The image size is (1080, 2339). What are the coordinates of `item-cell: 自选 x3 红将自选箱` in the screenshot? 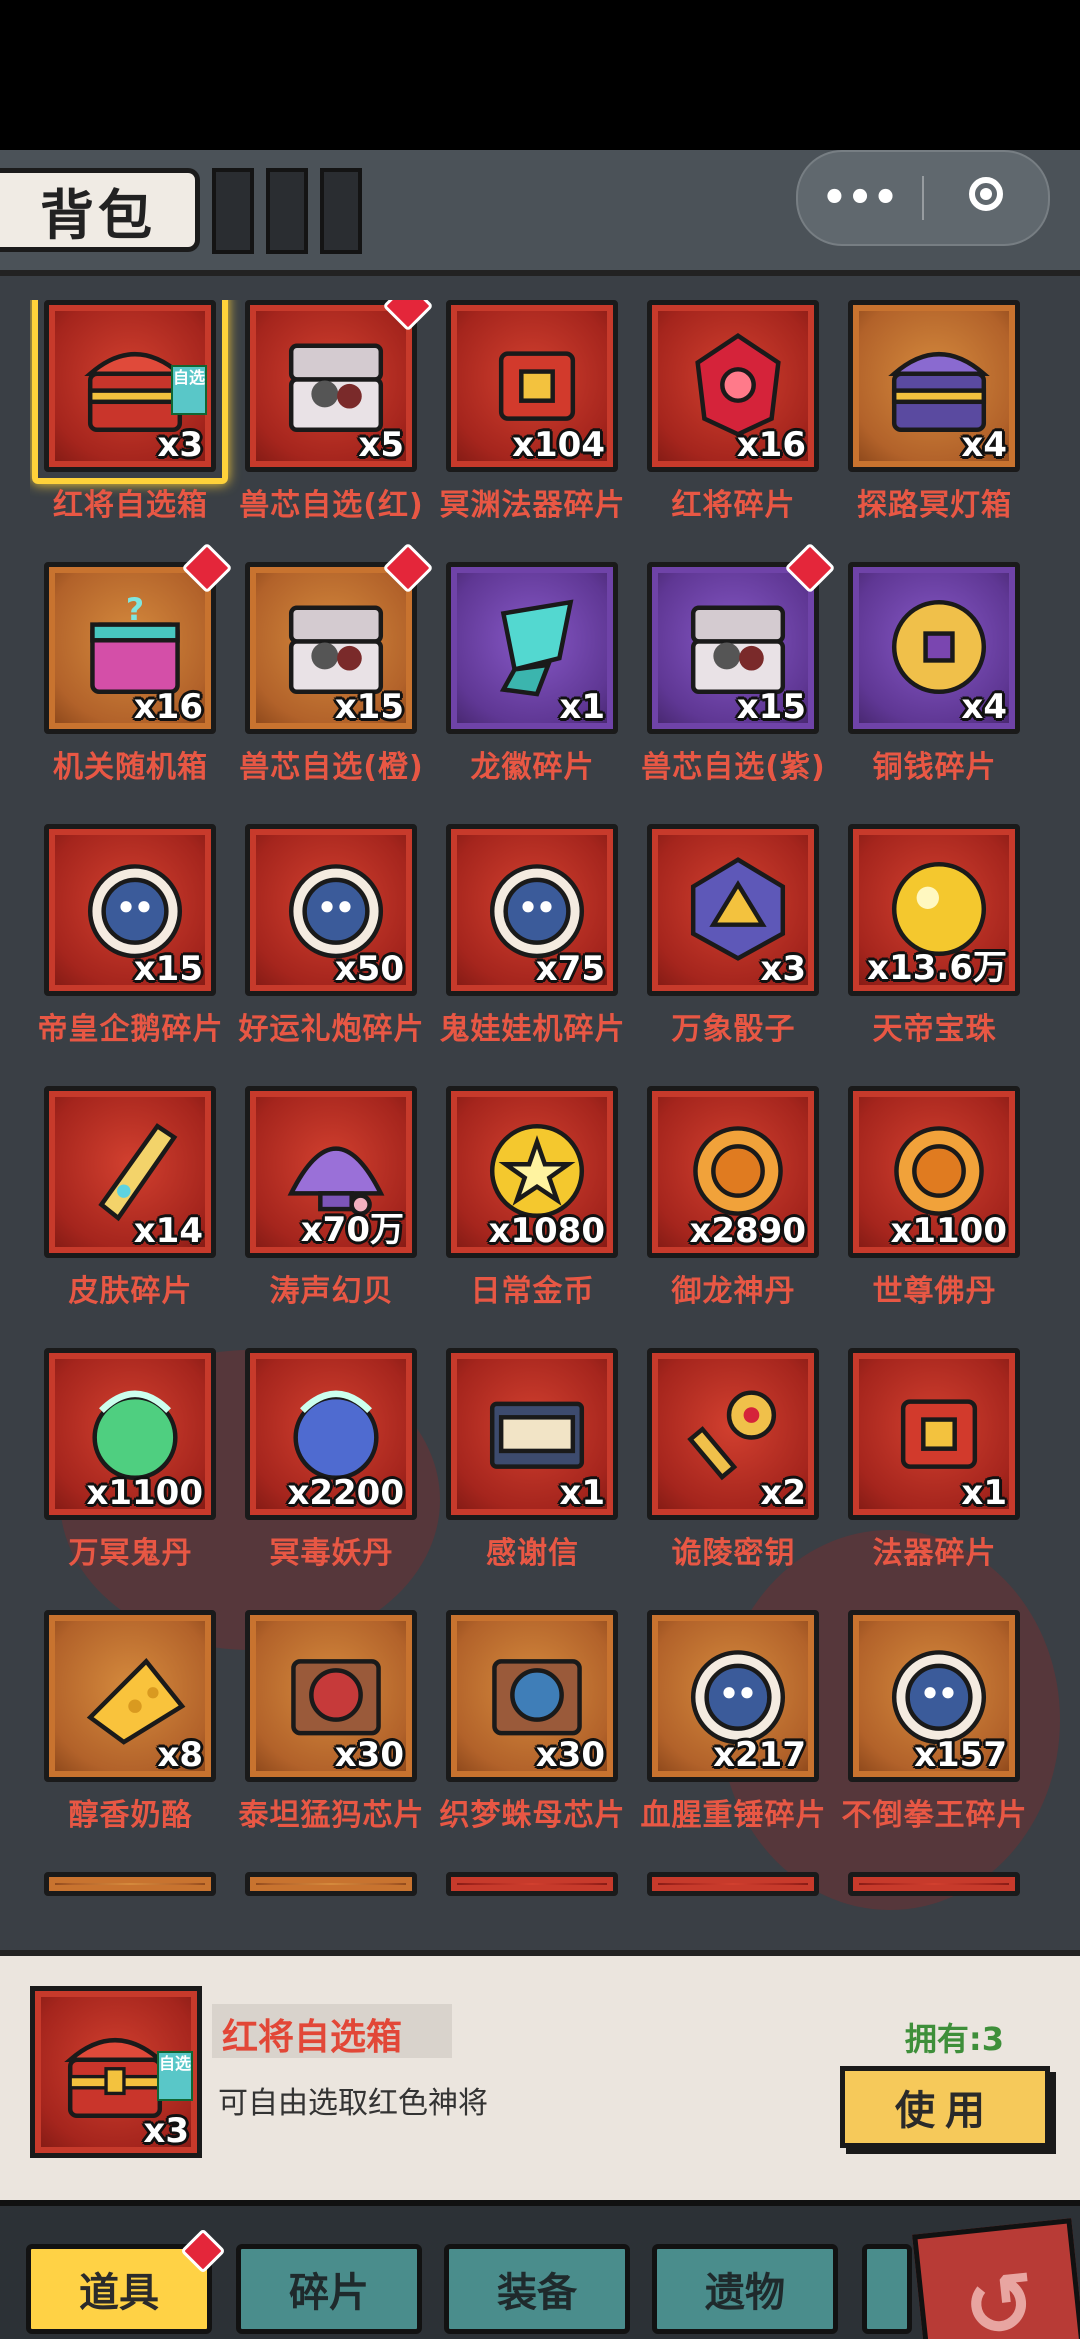 It's located at (130, 431).